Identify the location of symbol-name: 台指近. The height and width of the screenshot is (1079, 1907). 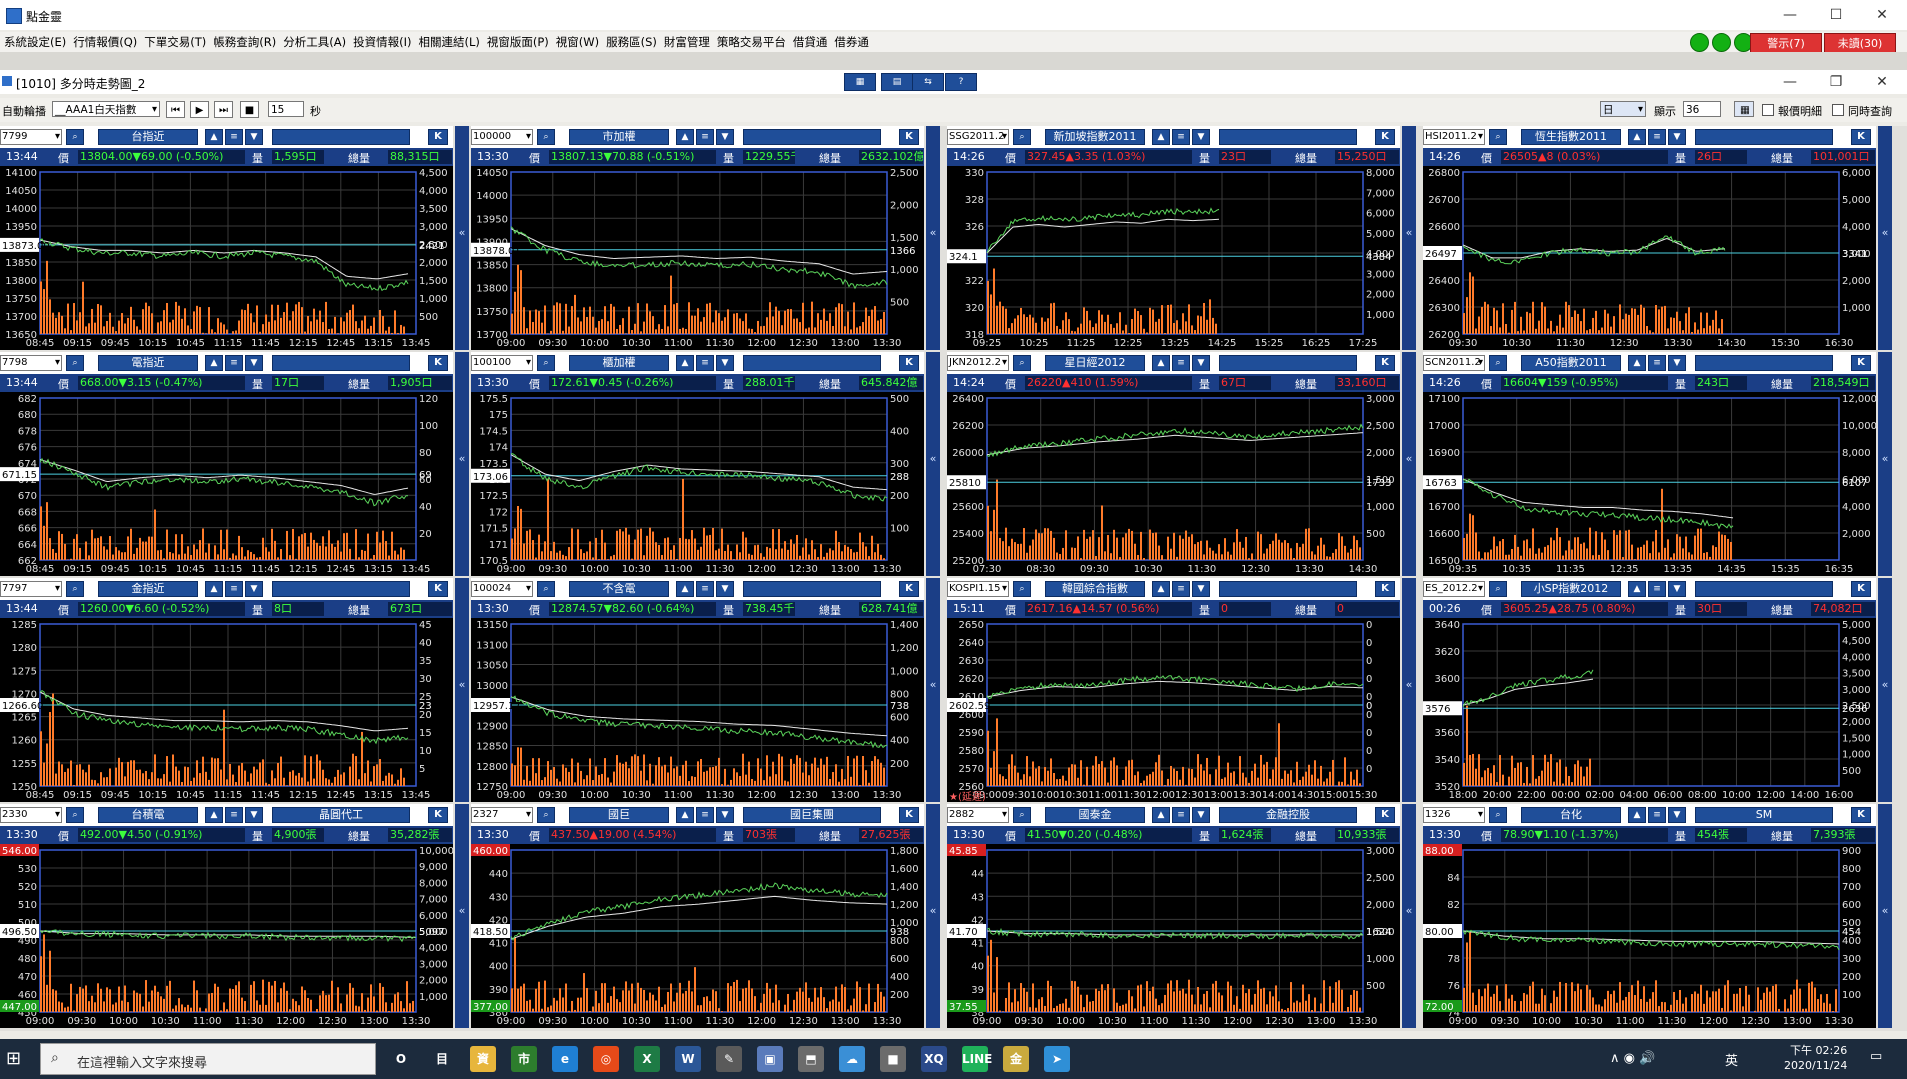
(148, 137).